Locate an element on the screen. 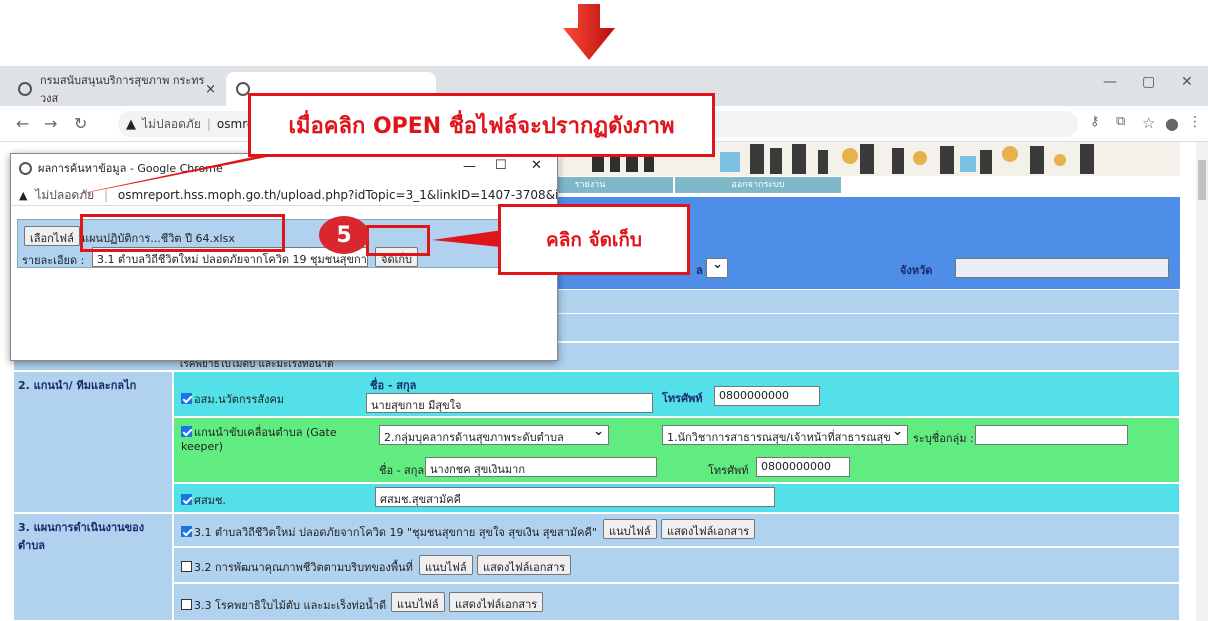  osm-checkbox-label: อสม.นวัตกรรสังคม is located at coordinates (232, 399).